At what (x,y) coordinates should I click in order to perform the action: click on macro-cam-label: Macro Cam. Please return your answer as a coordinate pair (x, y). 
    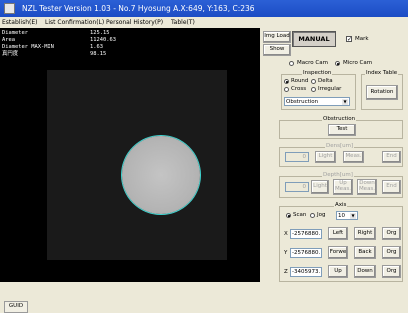
    Looking at the image, I should click on (312, 63).